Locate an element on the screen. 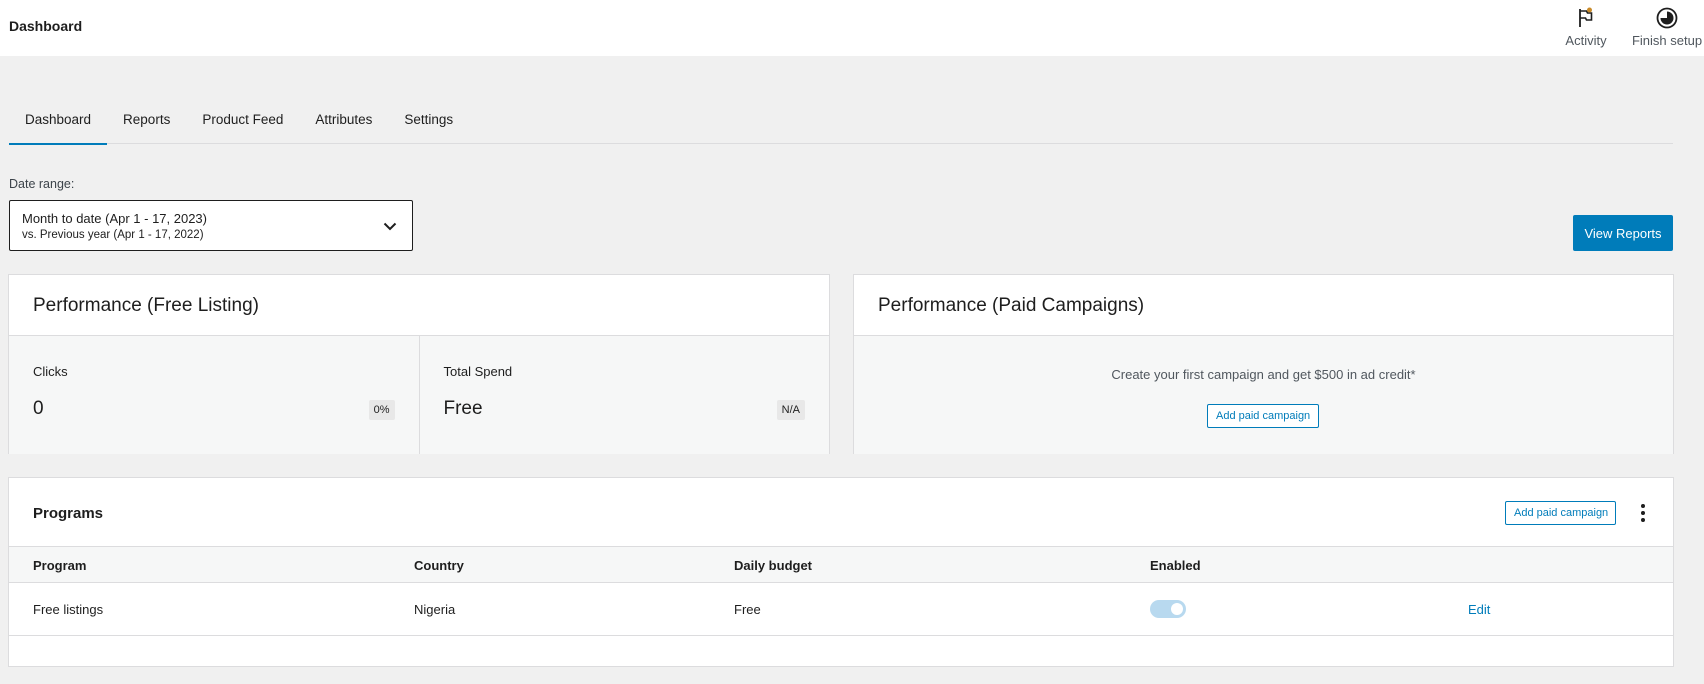 The height and width of the screenshot is (684, 1704). metric-delta-badge: 0% is located at coordinates (381, 410).